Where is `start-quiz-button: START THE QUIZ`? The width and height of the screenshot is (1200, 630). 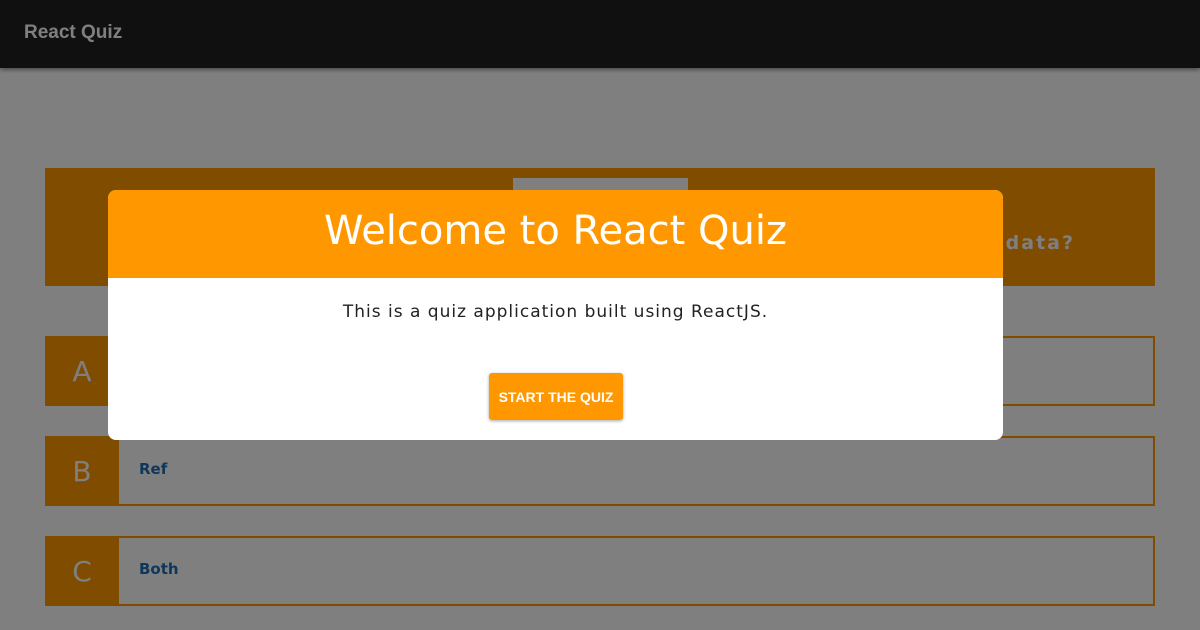 start-quiz-button: START THE QUIZ is located at coordinates (556, 396).